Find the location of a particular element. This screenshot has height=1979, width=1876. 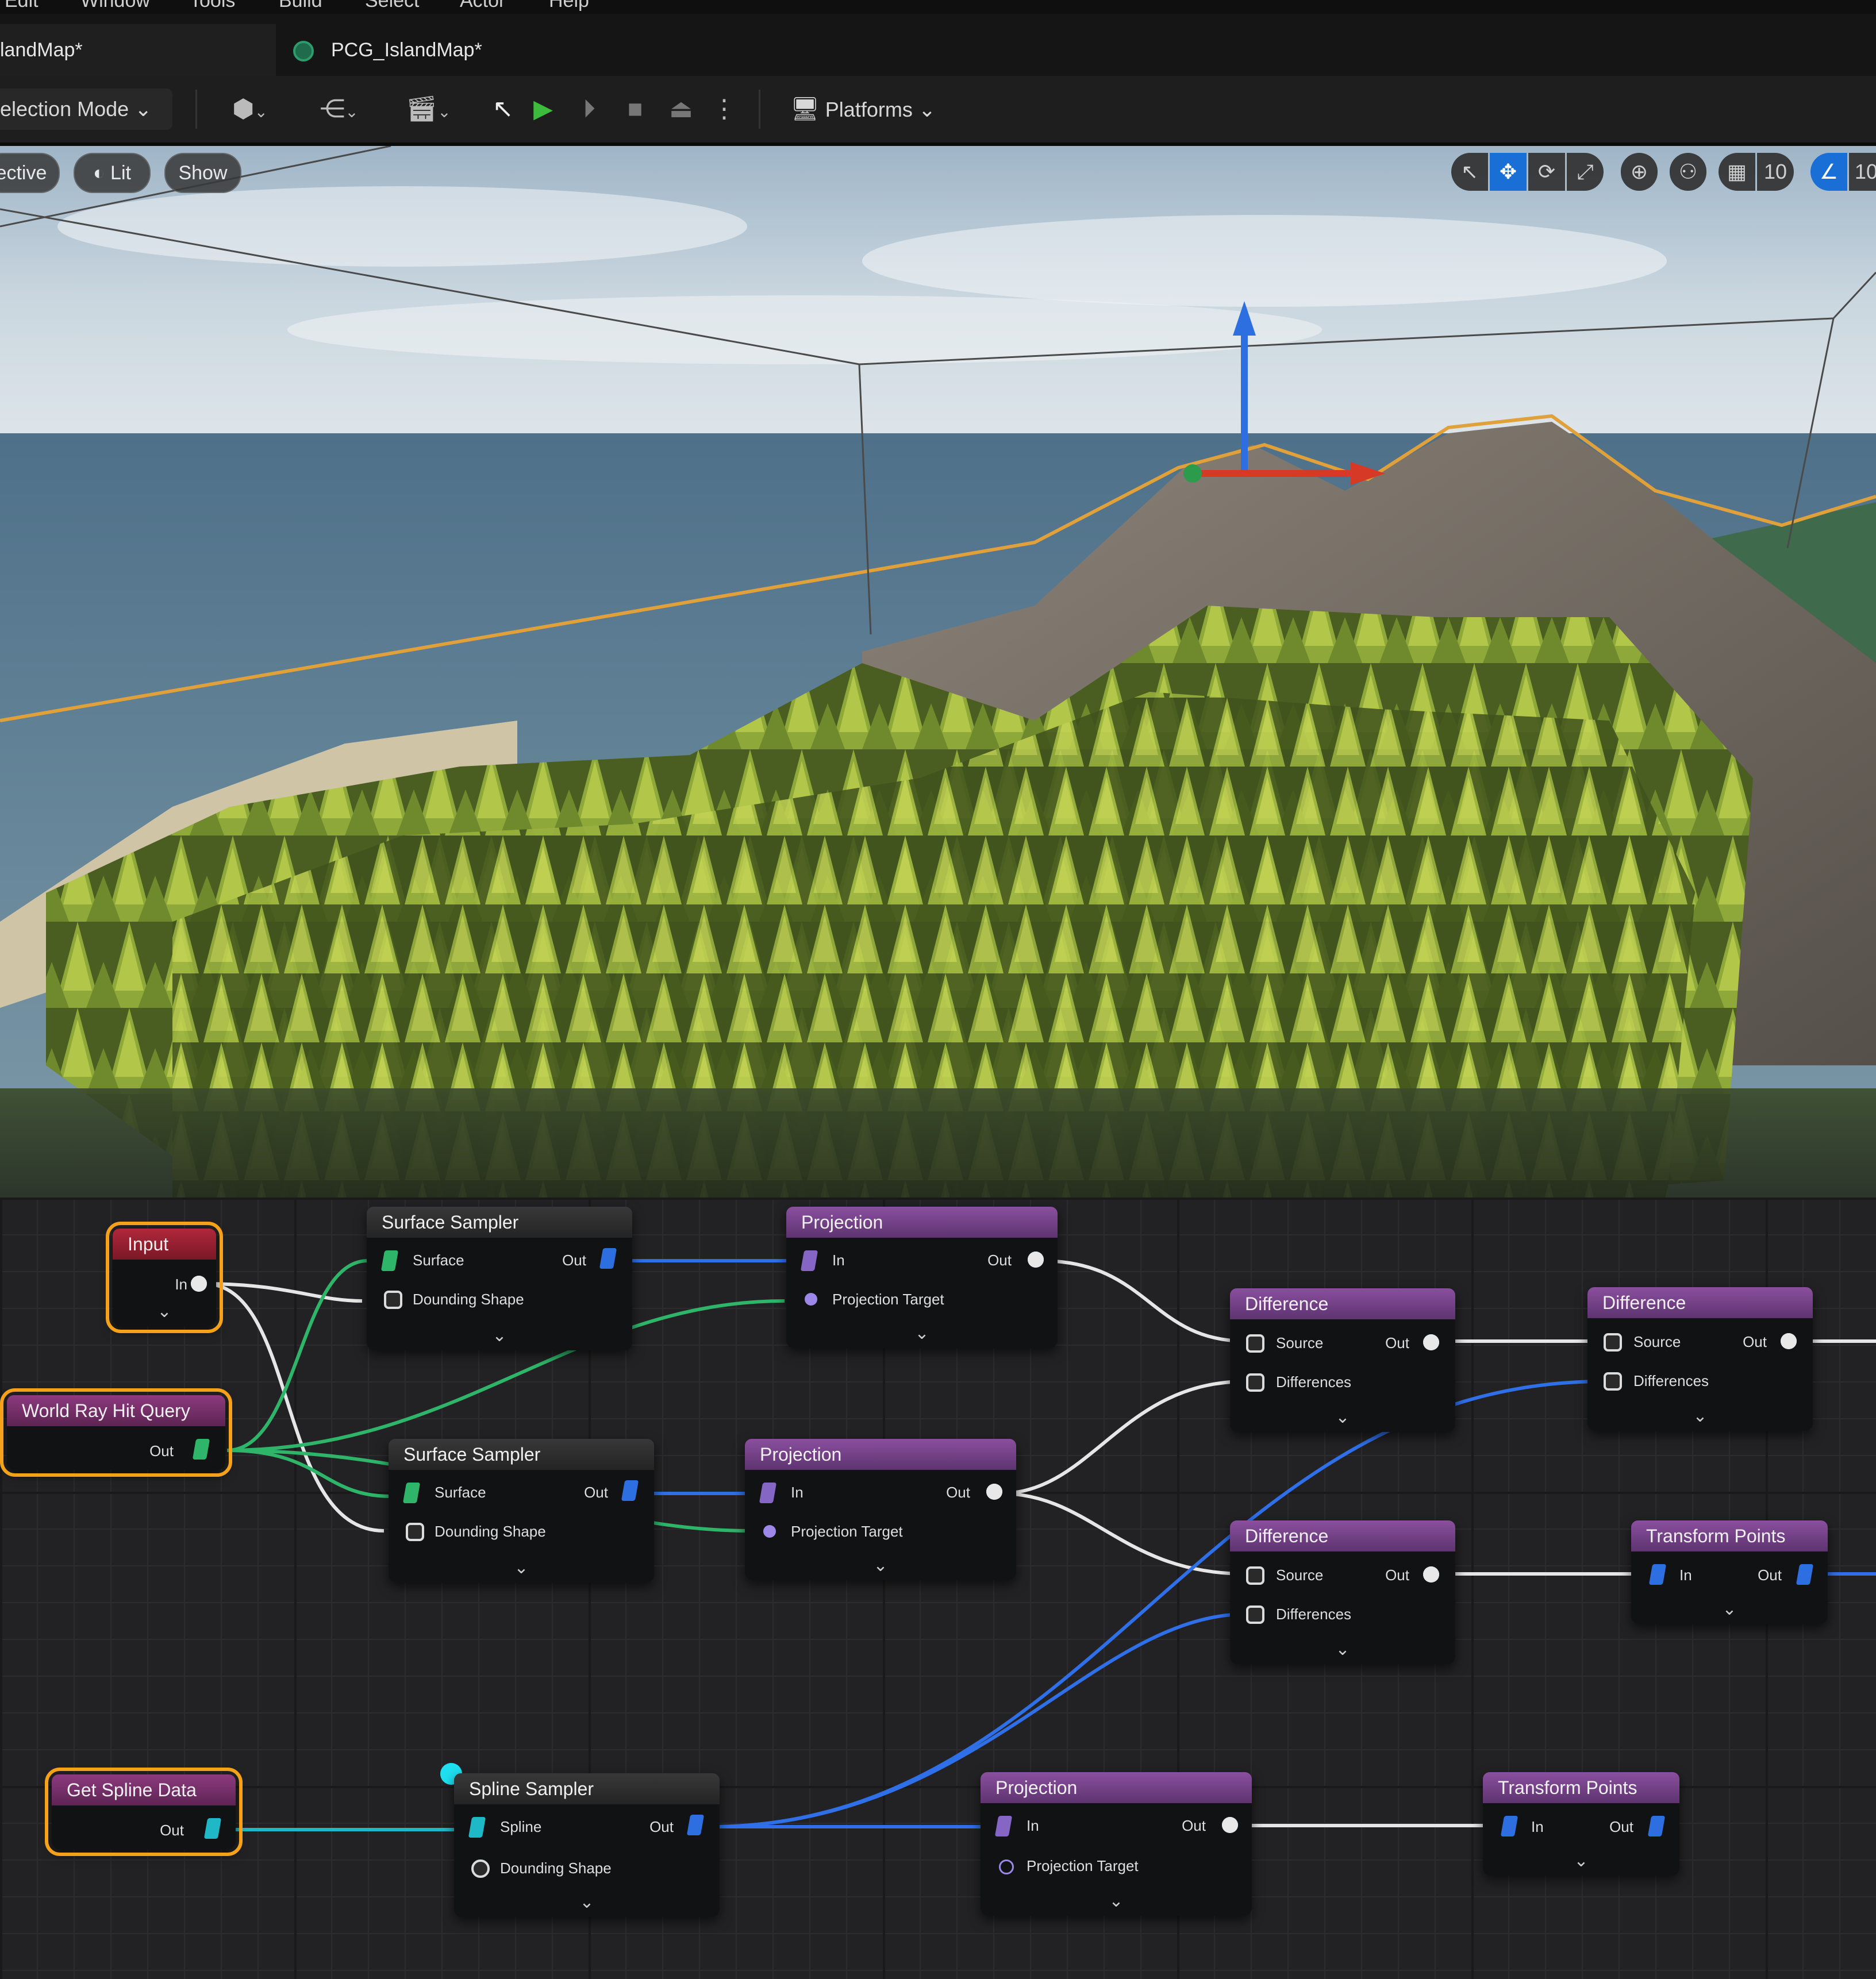

select-tool-icon: ↖ is located at coordinates (1469, 172).